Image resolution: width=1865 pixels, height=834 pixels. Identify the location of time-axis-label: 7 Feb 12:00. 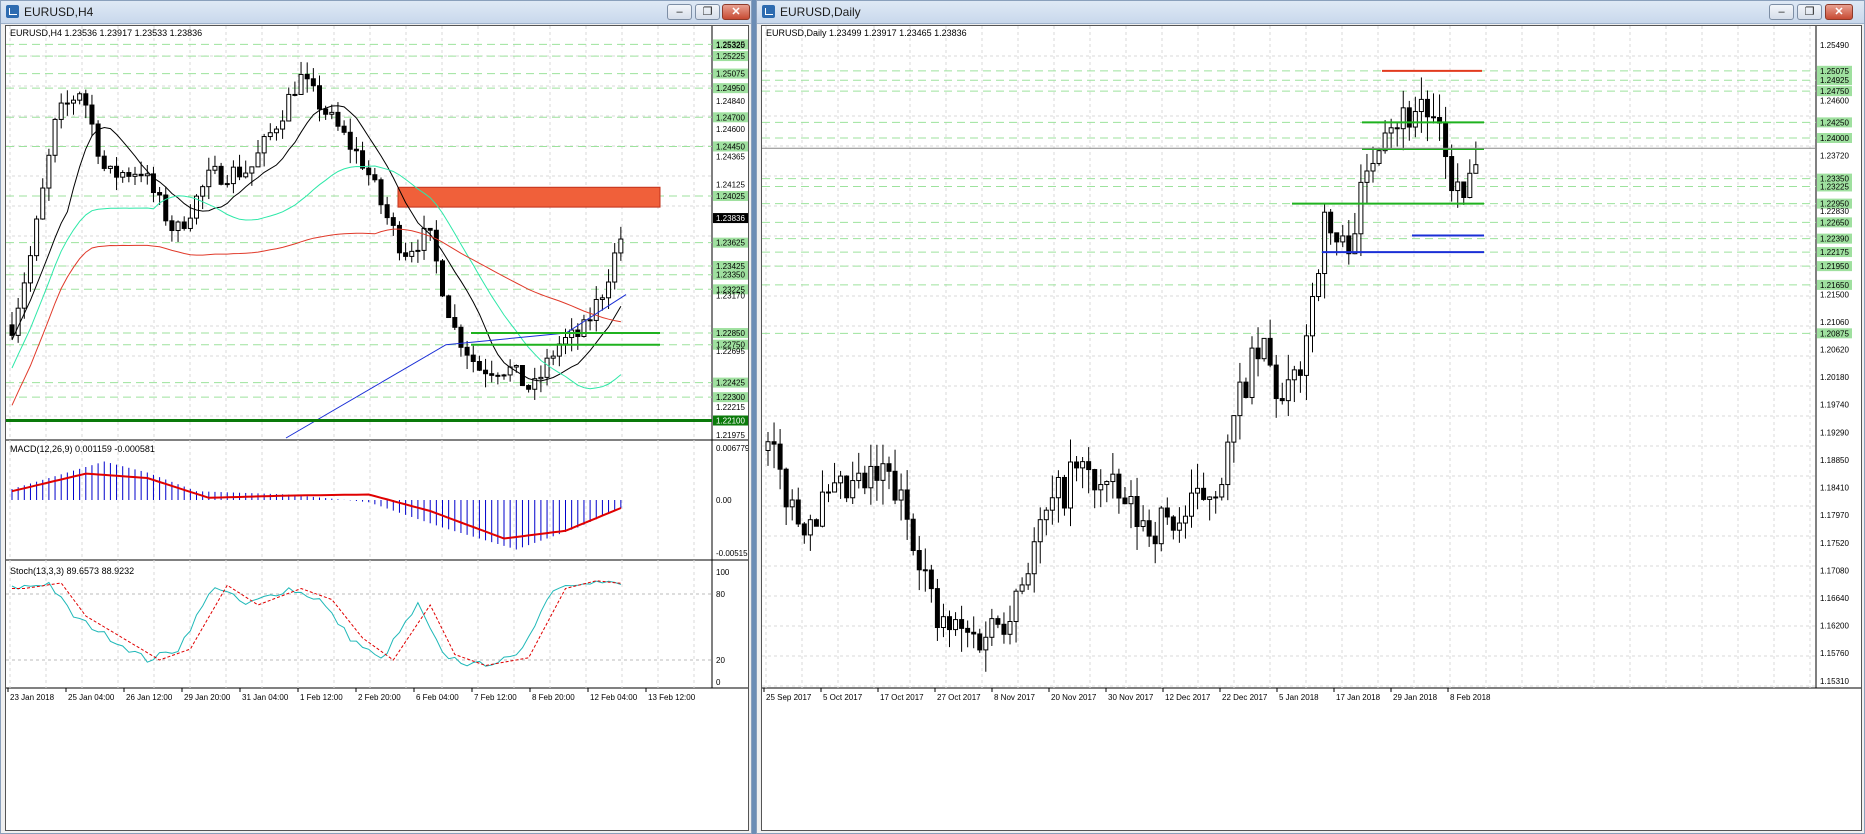
(495, 697).